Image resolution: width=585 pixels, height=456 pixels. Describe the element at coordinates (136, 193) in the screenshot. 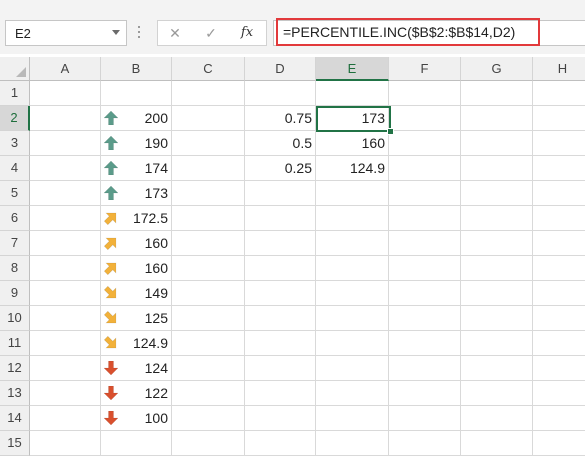

I see `cell-b5: 173` at that location.